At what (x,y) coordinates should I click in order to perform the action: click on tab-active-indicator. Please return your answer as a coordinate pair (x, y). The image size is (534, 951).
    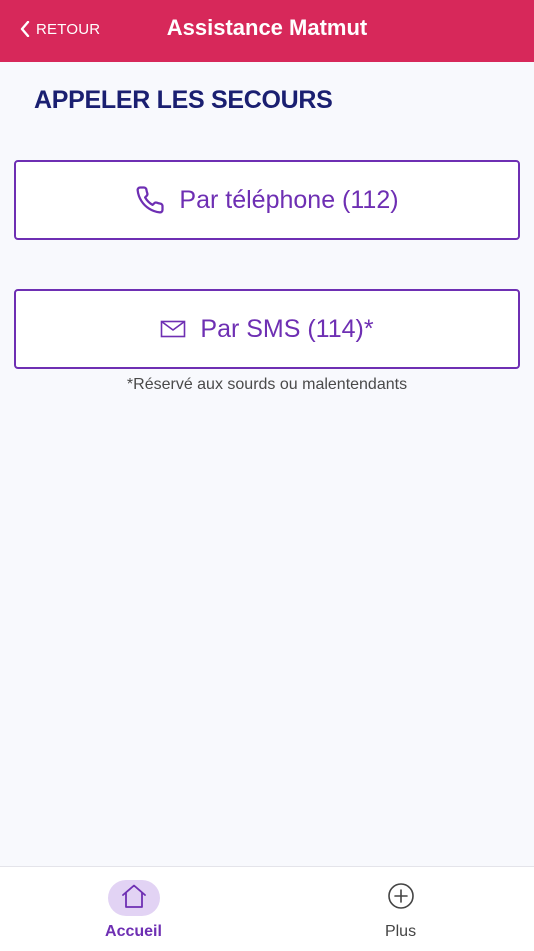
    Looking at the image, I should click on (133, 898).